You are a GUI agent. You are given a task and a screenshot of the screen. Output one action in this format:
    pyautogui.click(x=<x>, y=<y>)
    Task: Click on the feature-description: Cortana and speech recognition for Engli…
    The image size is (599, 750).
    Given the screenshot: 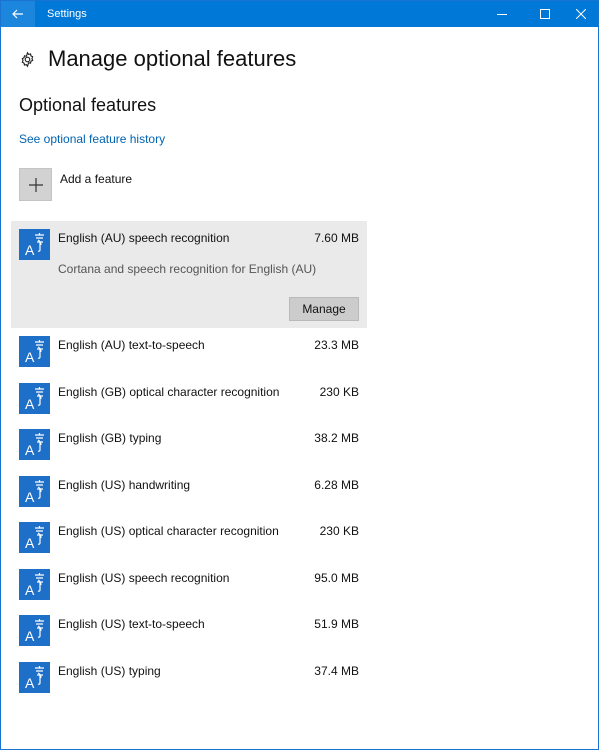 What is the action you would take?
    pyautogui.click(x=187, y=269)
    